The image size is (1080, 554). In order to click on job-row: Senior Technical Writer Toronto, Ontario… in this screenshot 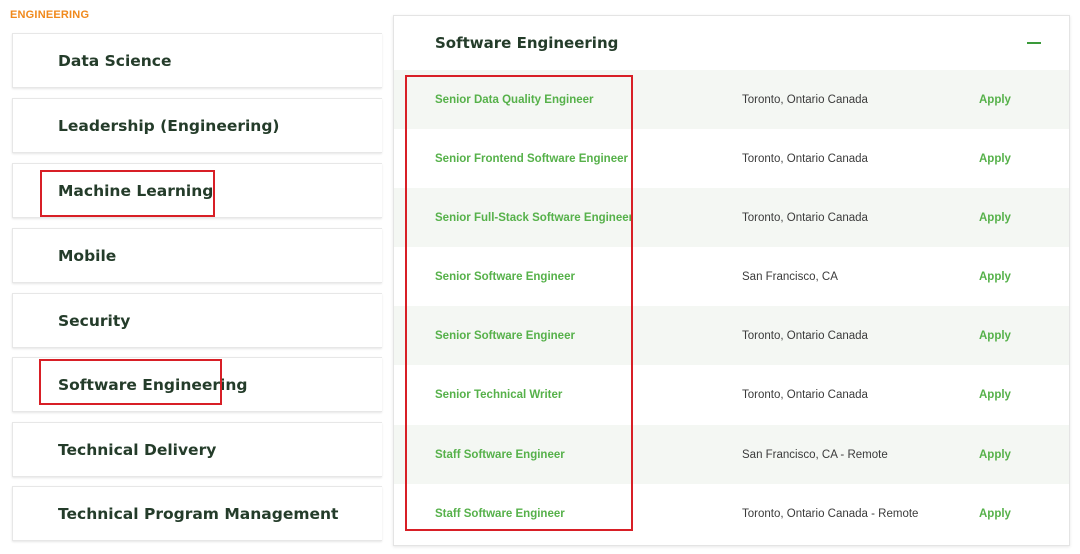, I will do `click(731, 394)`.